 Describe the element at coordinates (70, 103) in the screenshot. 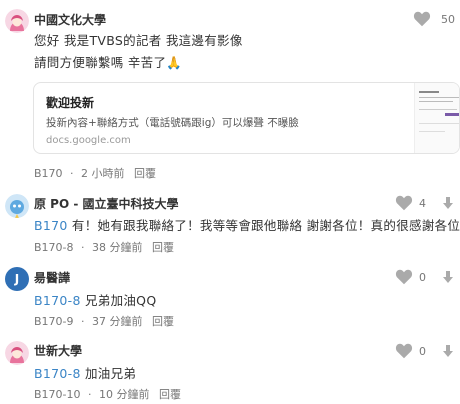

I see `link-preview-title: 歡迎投新` at that location.